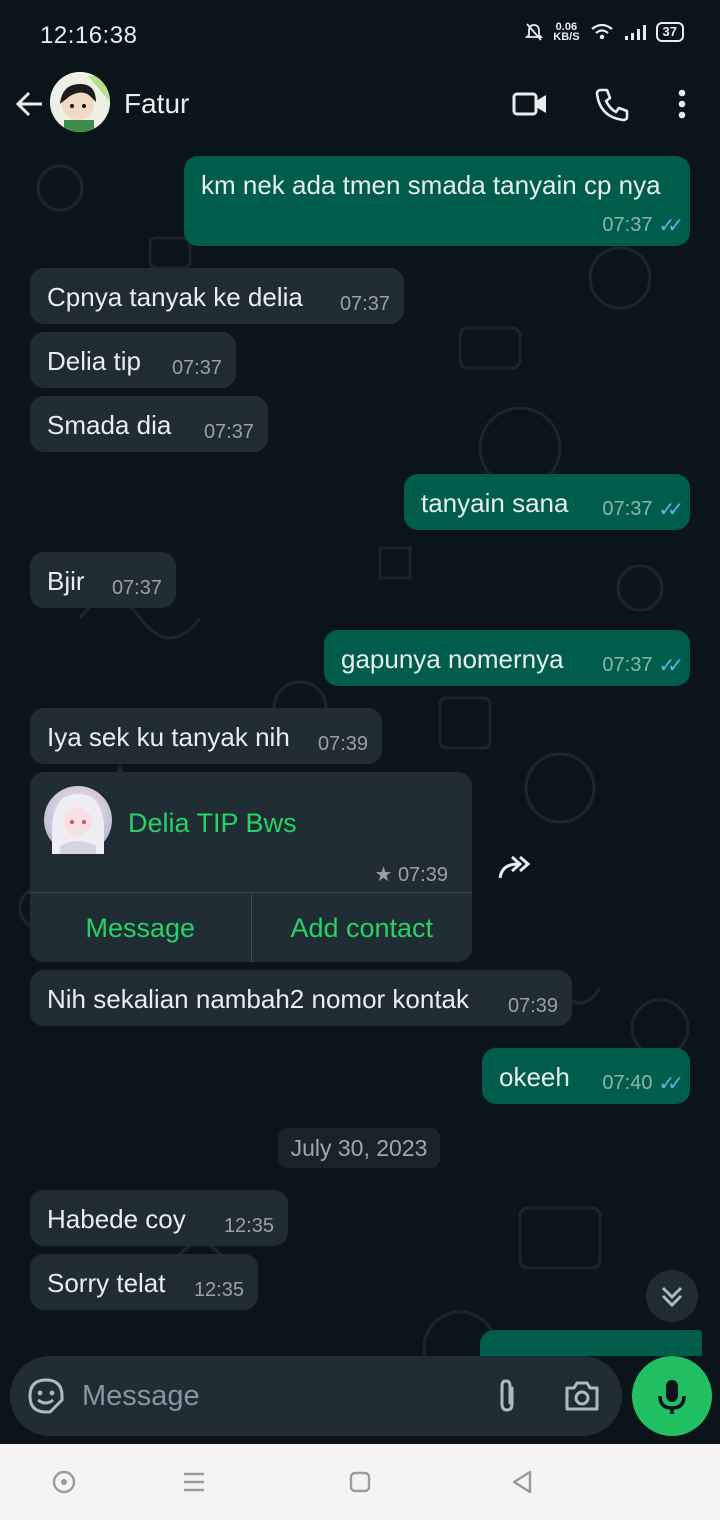  I want to click on nav-home-icon, so click(360, 1482).